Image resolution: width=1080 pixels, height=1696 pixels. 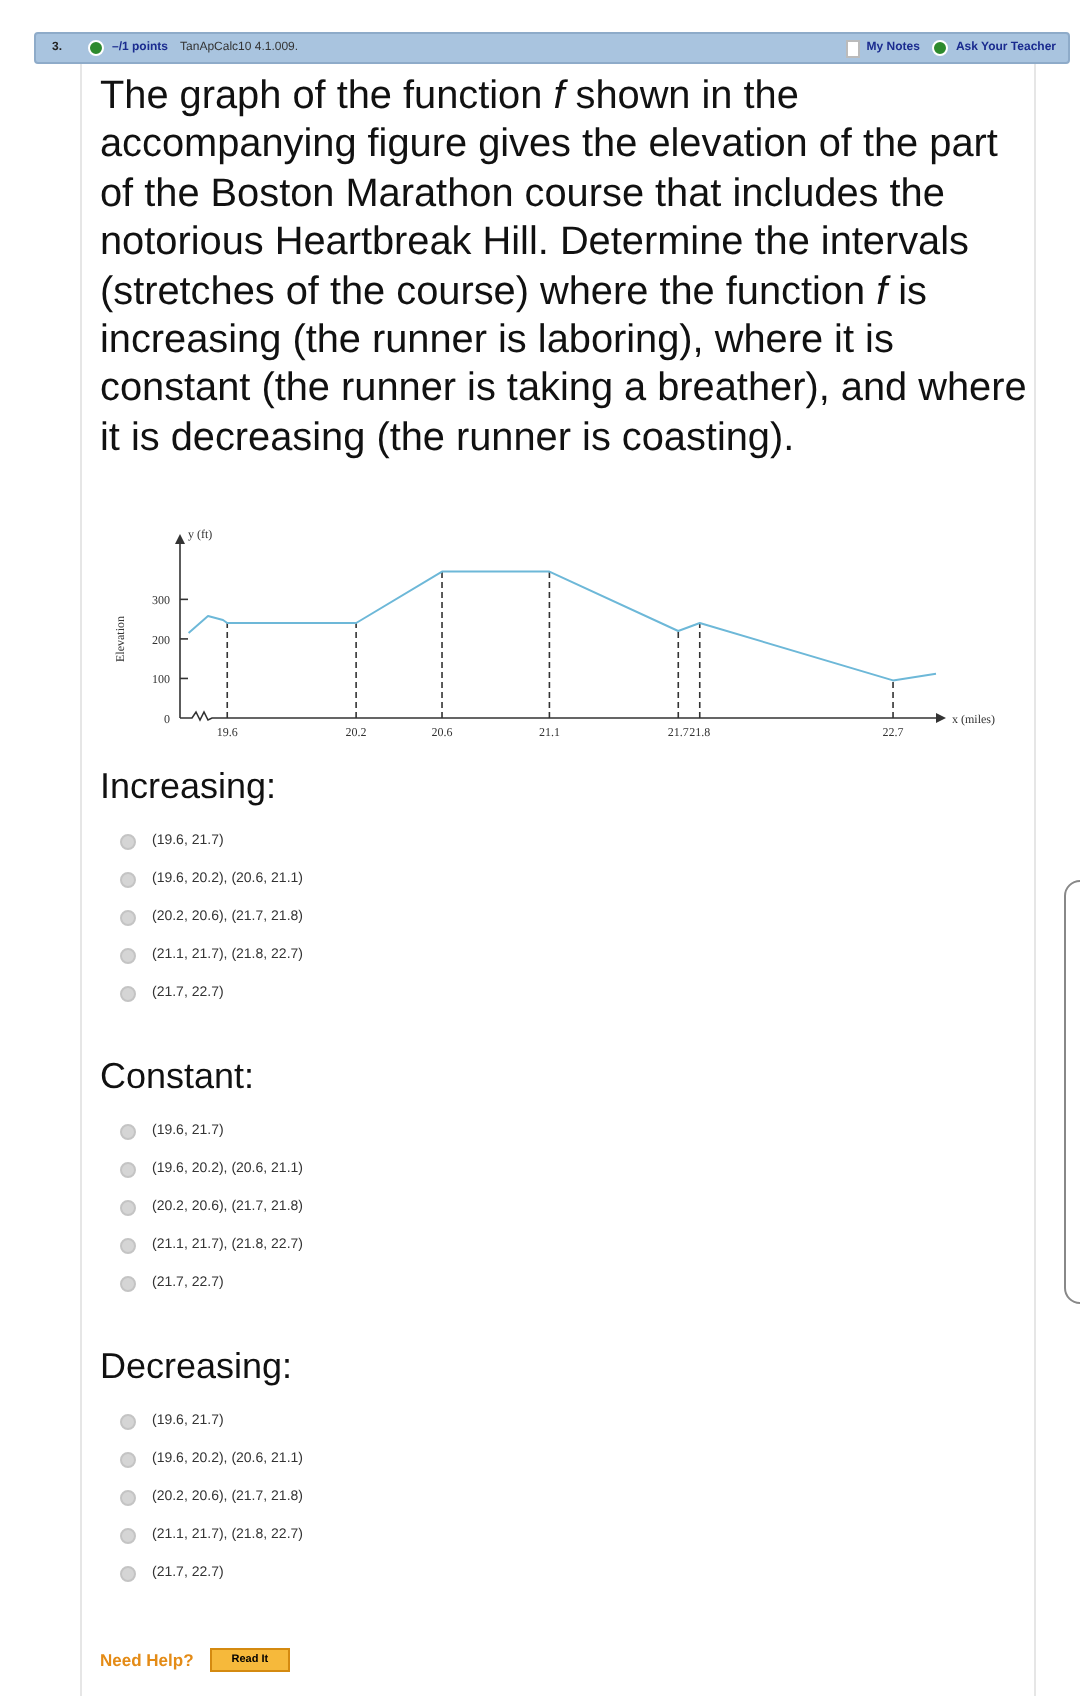 I want to click on group-title: Increasing:, so click(x=189, y=787).